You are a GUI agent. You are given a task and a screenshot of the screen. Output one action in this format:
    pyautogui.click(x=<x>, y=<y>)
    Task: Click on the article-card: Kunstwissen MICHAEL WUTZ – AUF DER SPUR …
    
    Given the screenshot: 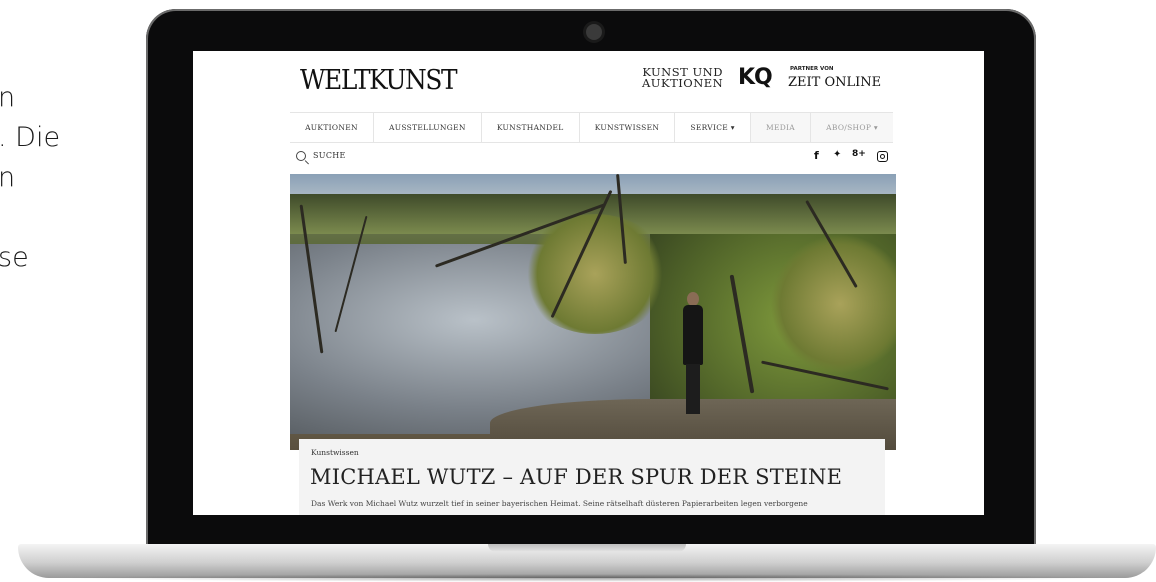 What is the action you would take?
    pyautogui.click(x=592, y=477)
    